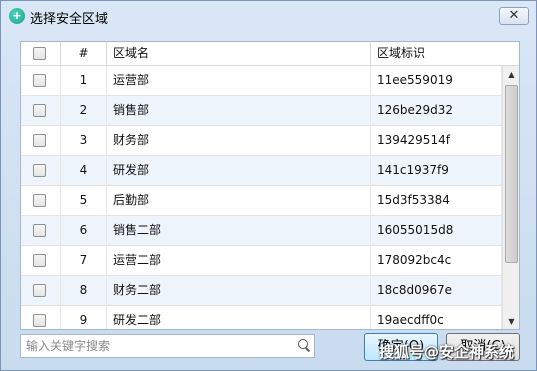 The width and height of the screenshot is (537, 371). Describe the element at coordinates (84, 140) in the screenshot. I see `row-number: 3` at that location.